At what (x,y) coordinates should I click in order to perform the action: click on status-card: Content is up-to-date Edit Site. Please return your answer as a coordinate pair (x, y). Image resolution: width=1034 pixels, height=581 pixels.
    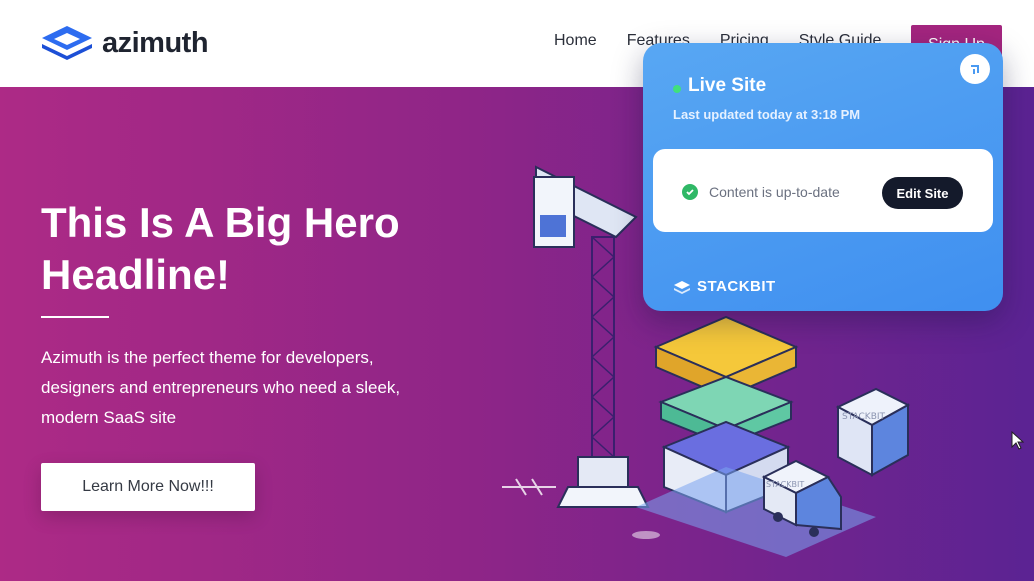
    Looking at the image, I should click on (823, 190).